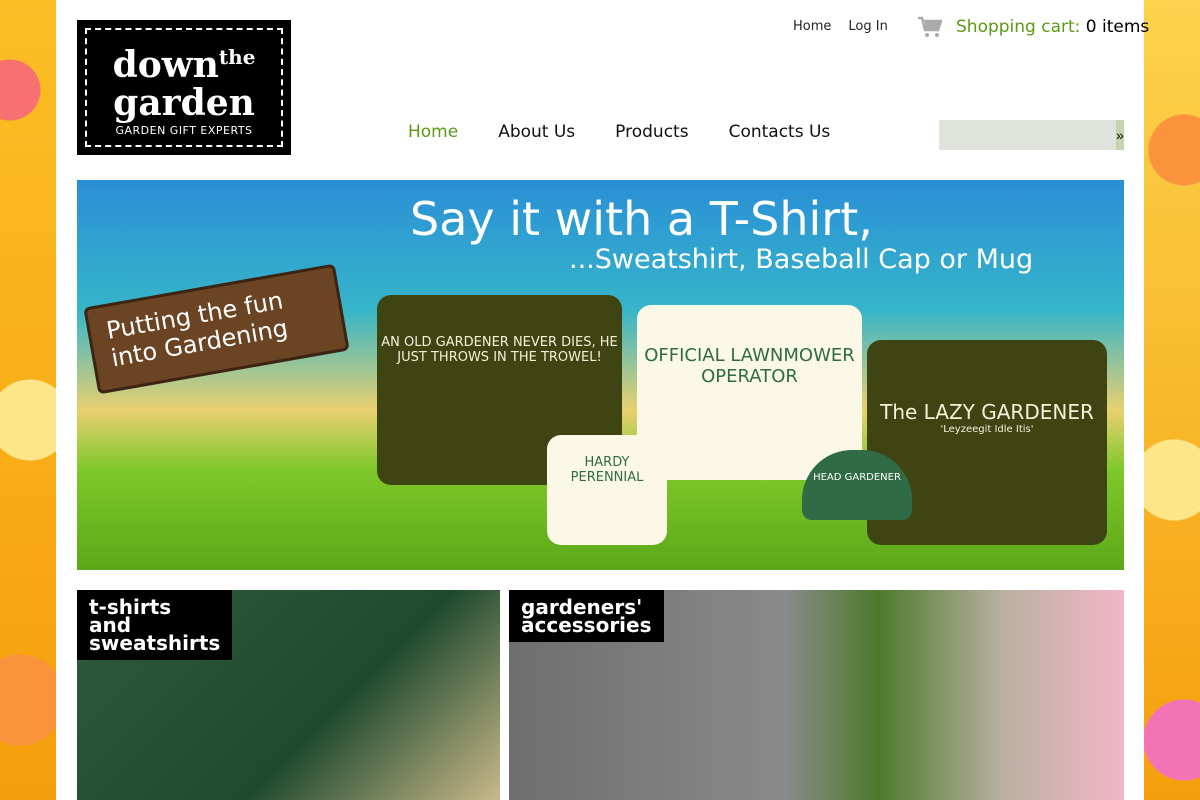  Describe the element at coordinates (155, 643) in the screenshot. I see `label-line: sweatshirts` at that location.